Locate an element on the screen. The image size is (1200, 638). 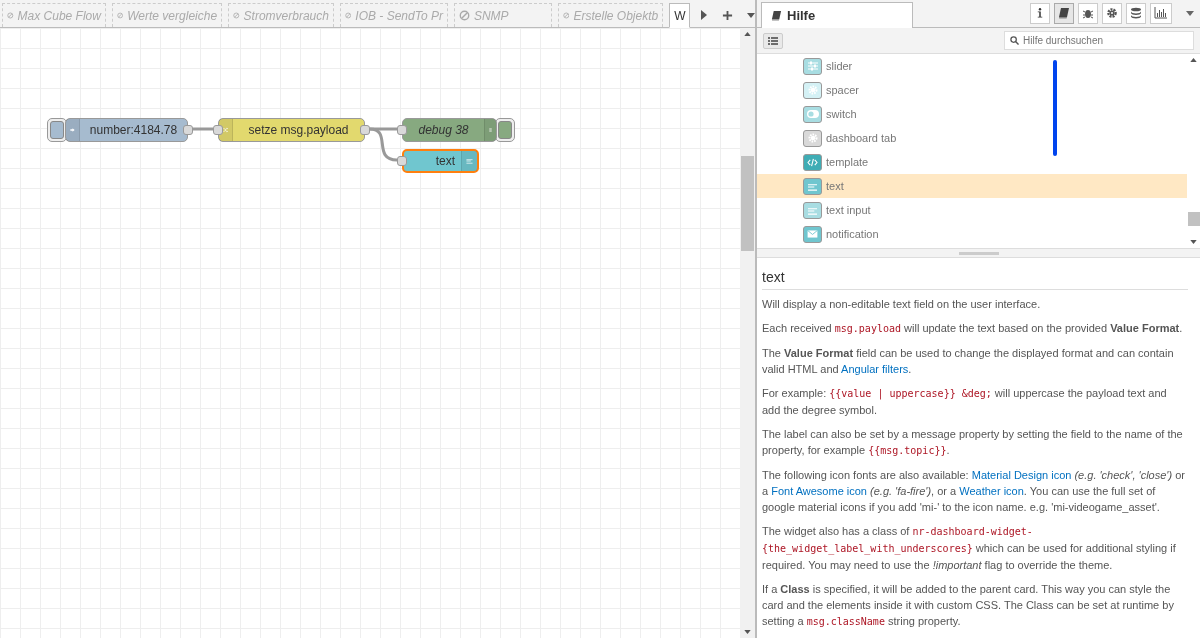
settings-icon is located at coordinates (1112, 13).